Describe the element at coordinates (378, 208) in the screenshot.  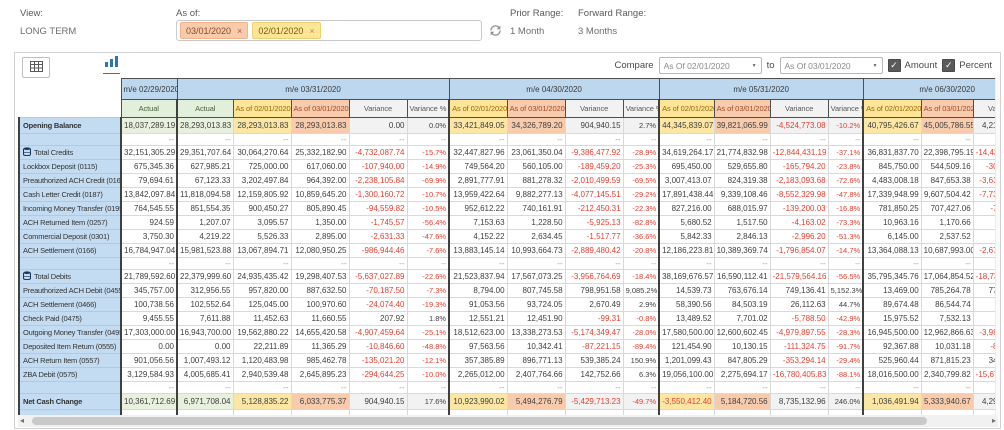
I see `table-cell: -94,559.82` at that location.